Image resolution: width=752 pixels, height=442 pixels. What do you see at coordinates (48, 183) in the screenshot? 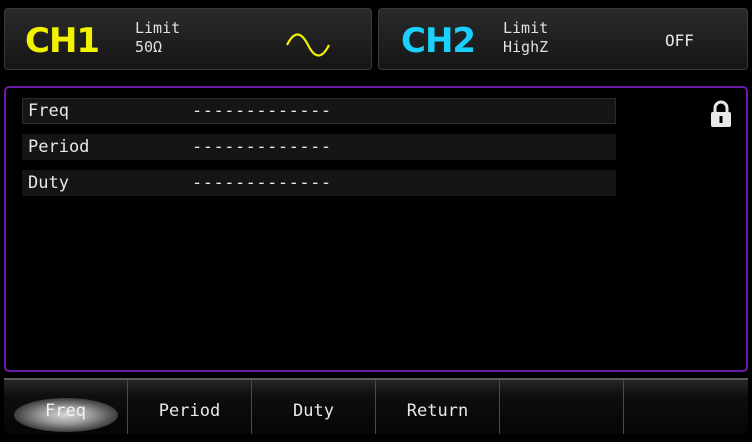
I see `param-label: Duty` at bounding box center [48, 183].